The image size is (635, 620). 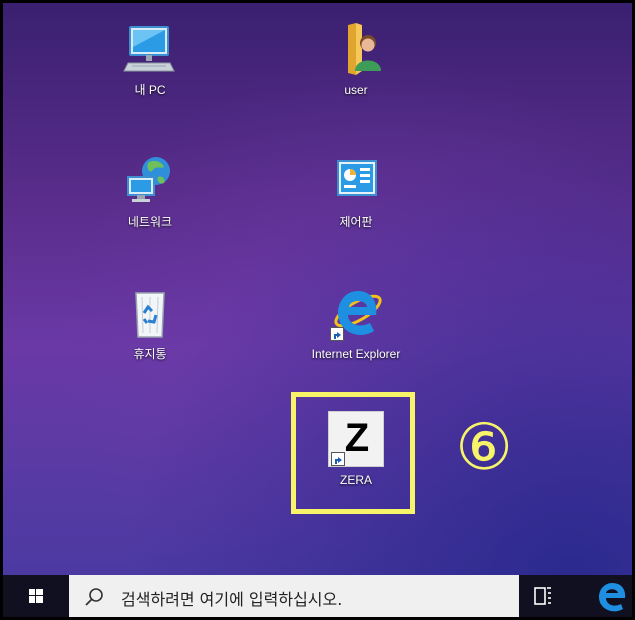 I want to click on desktop-icon-my-pc: 내 PC, so click(x=150, y=59).